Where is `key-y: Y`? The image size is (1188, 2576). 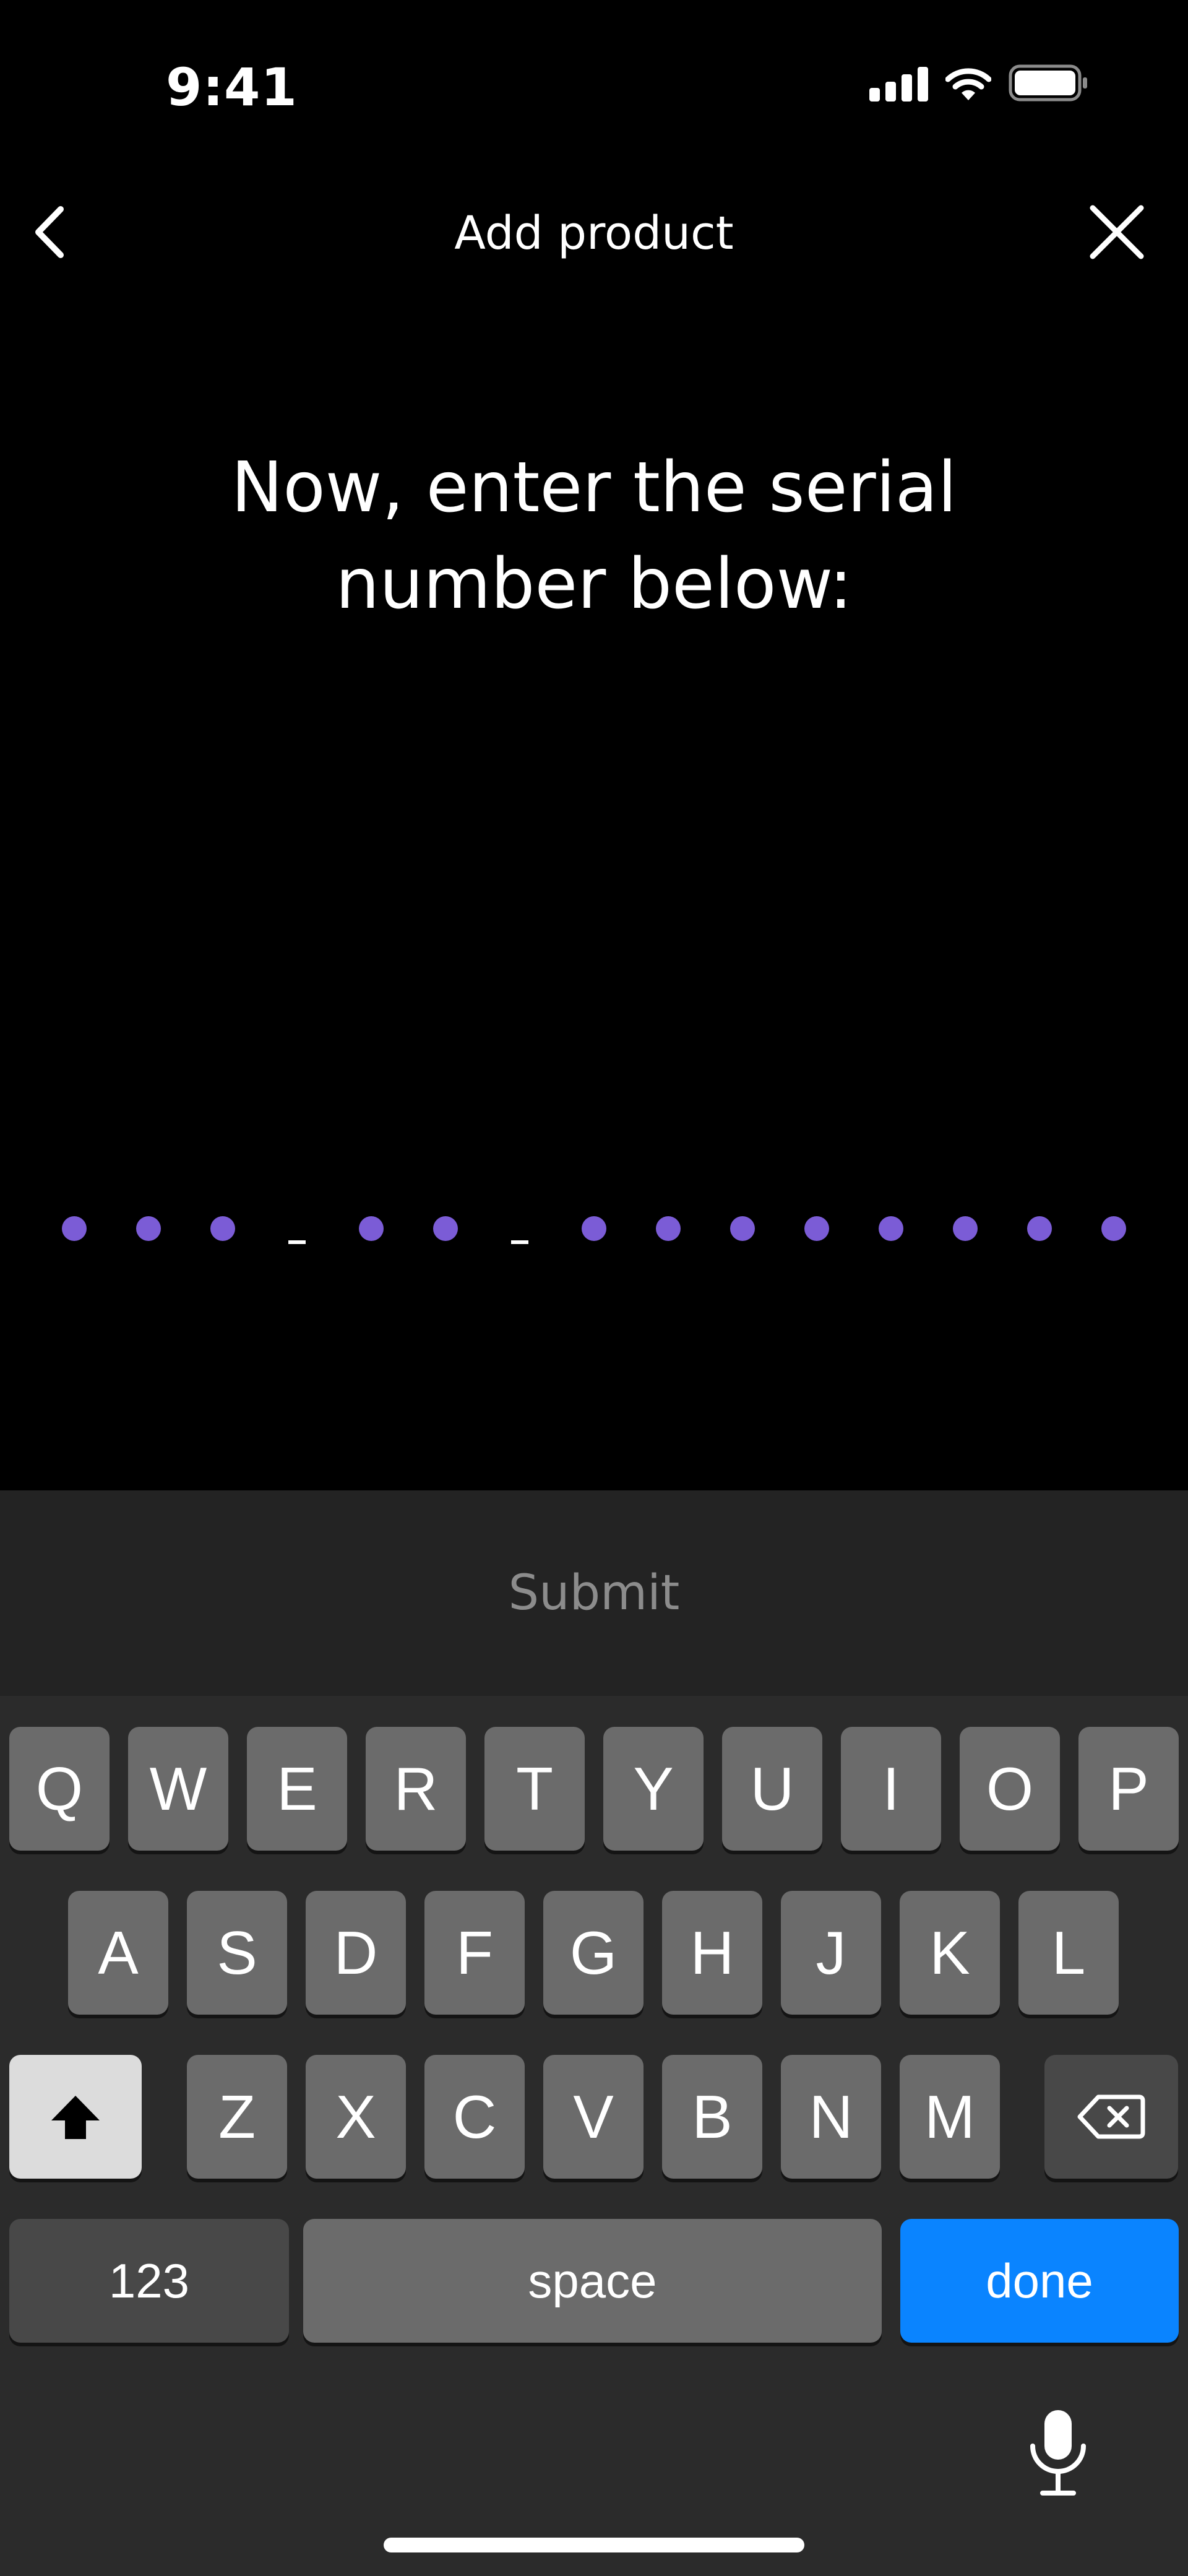
key-y: Y is located at coordinates (653, 1789).